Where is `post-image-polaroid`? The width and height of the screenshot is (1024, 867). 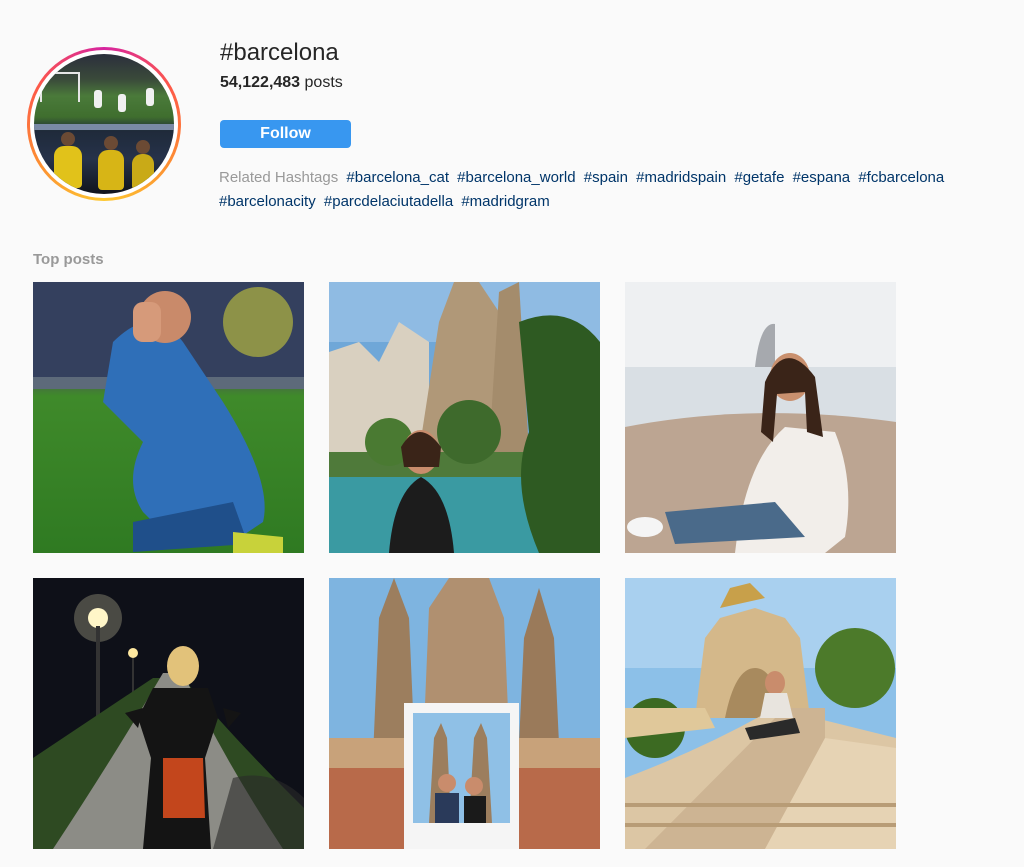
post-image-polaroid is located at coordinates (464, 713).